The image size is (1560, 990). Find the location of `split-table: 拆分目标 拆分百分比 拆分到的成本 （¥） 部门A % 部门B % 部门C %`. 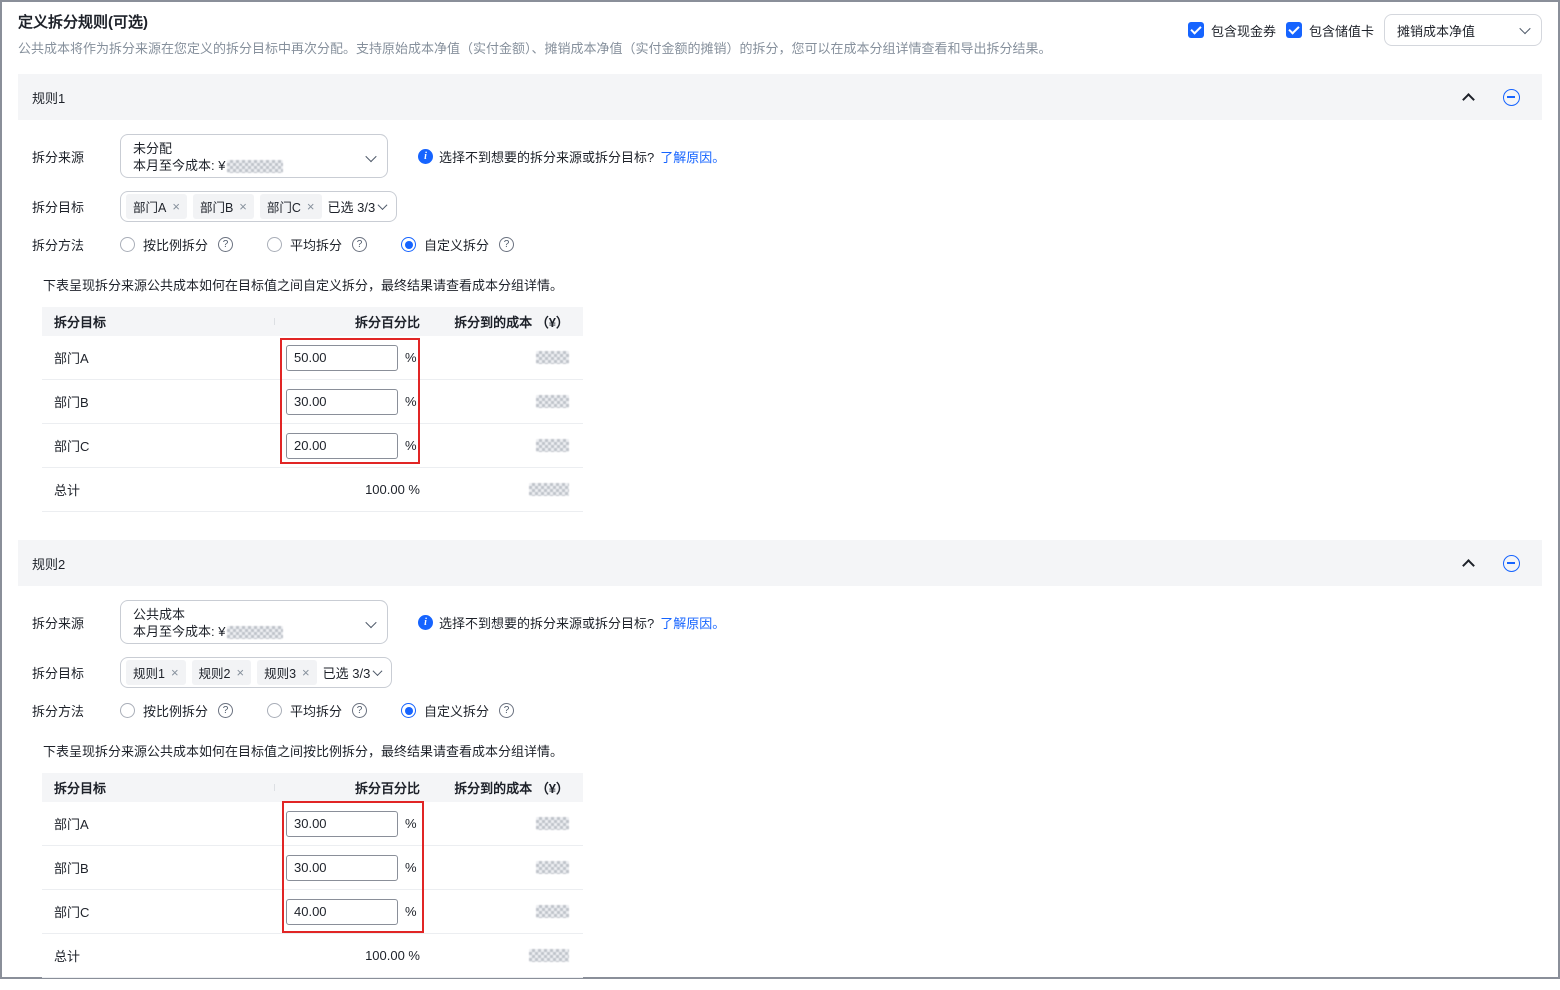

split-table: 拆分目标 拆分百分比 拆分到的成本 （¥） 部门A % 部门B % 部门C % is located at coordinates (312, 875).